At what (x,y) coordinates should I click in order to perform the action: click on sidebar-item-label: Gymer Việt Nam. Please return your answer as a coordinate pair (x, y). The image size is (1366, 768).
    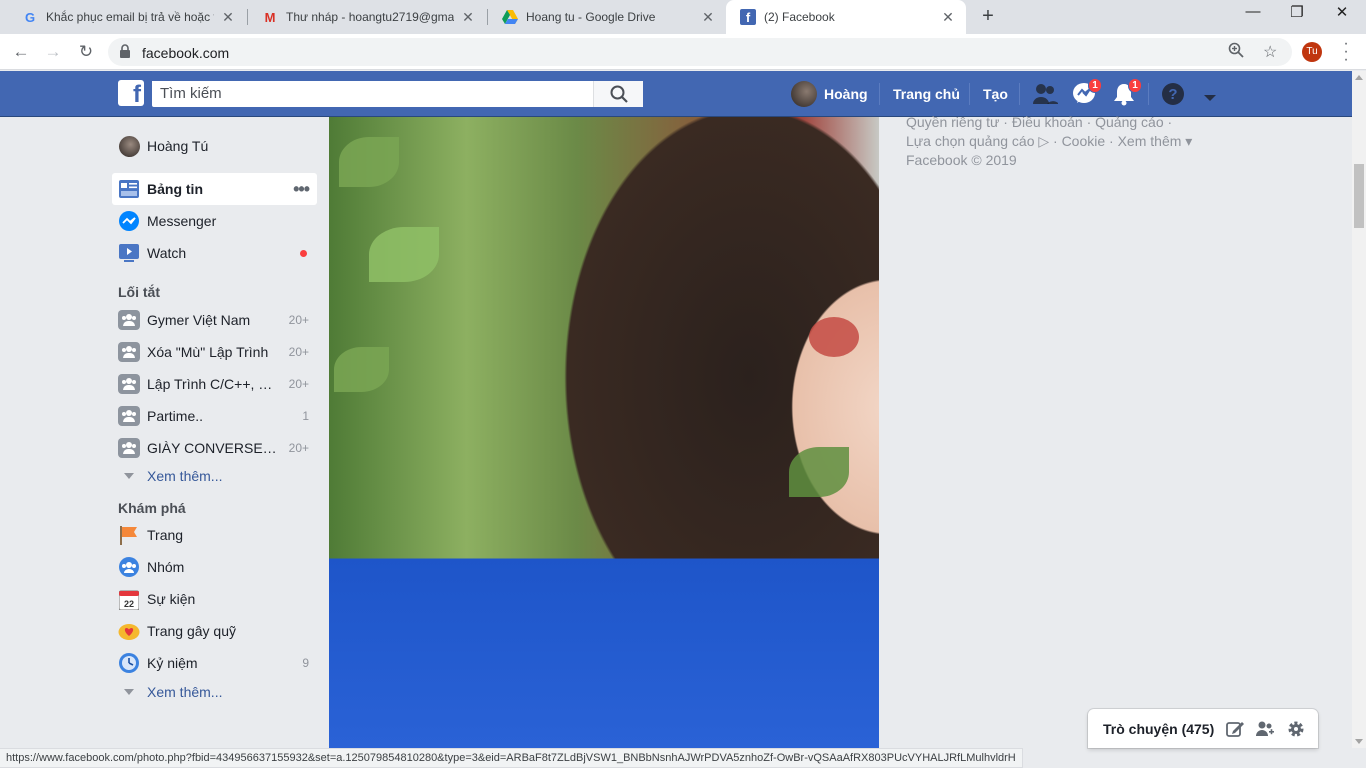
    Looking at the image, I should click on (199, 320).